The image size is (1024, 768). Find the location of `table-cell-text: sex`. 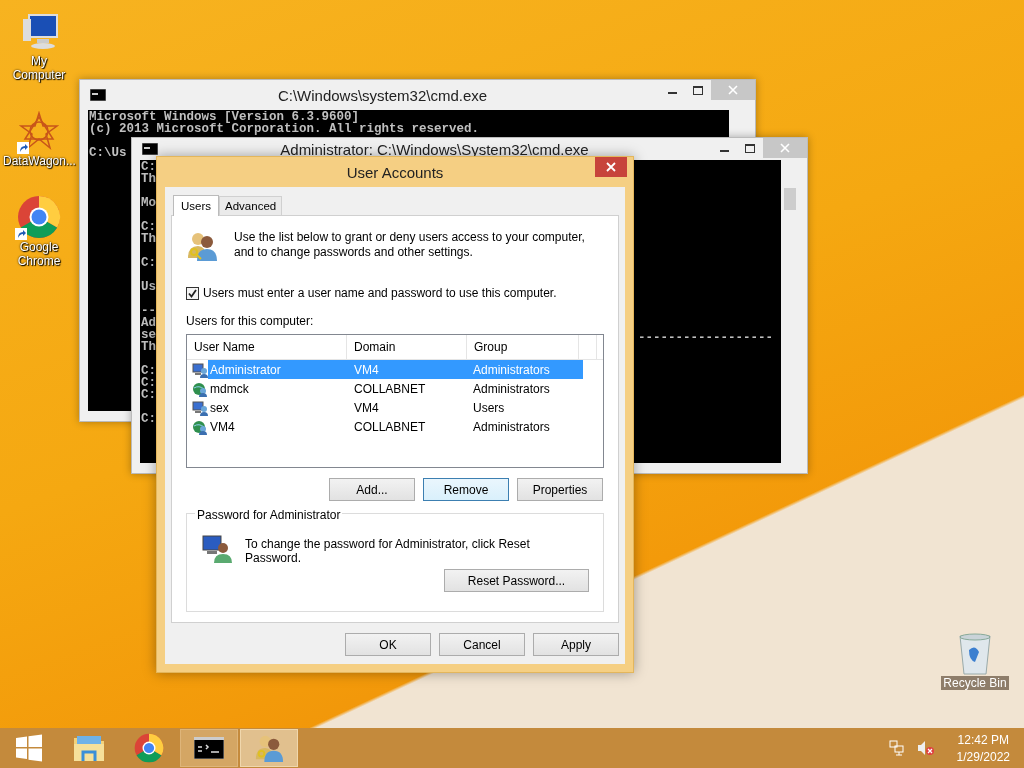

table-cell-text: sex is located at coordinates (219, 407).